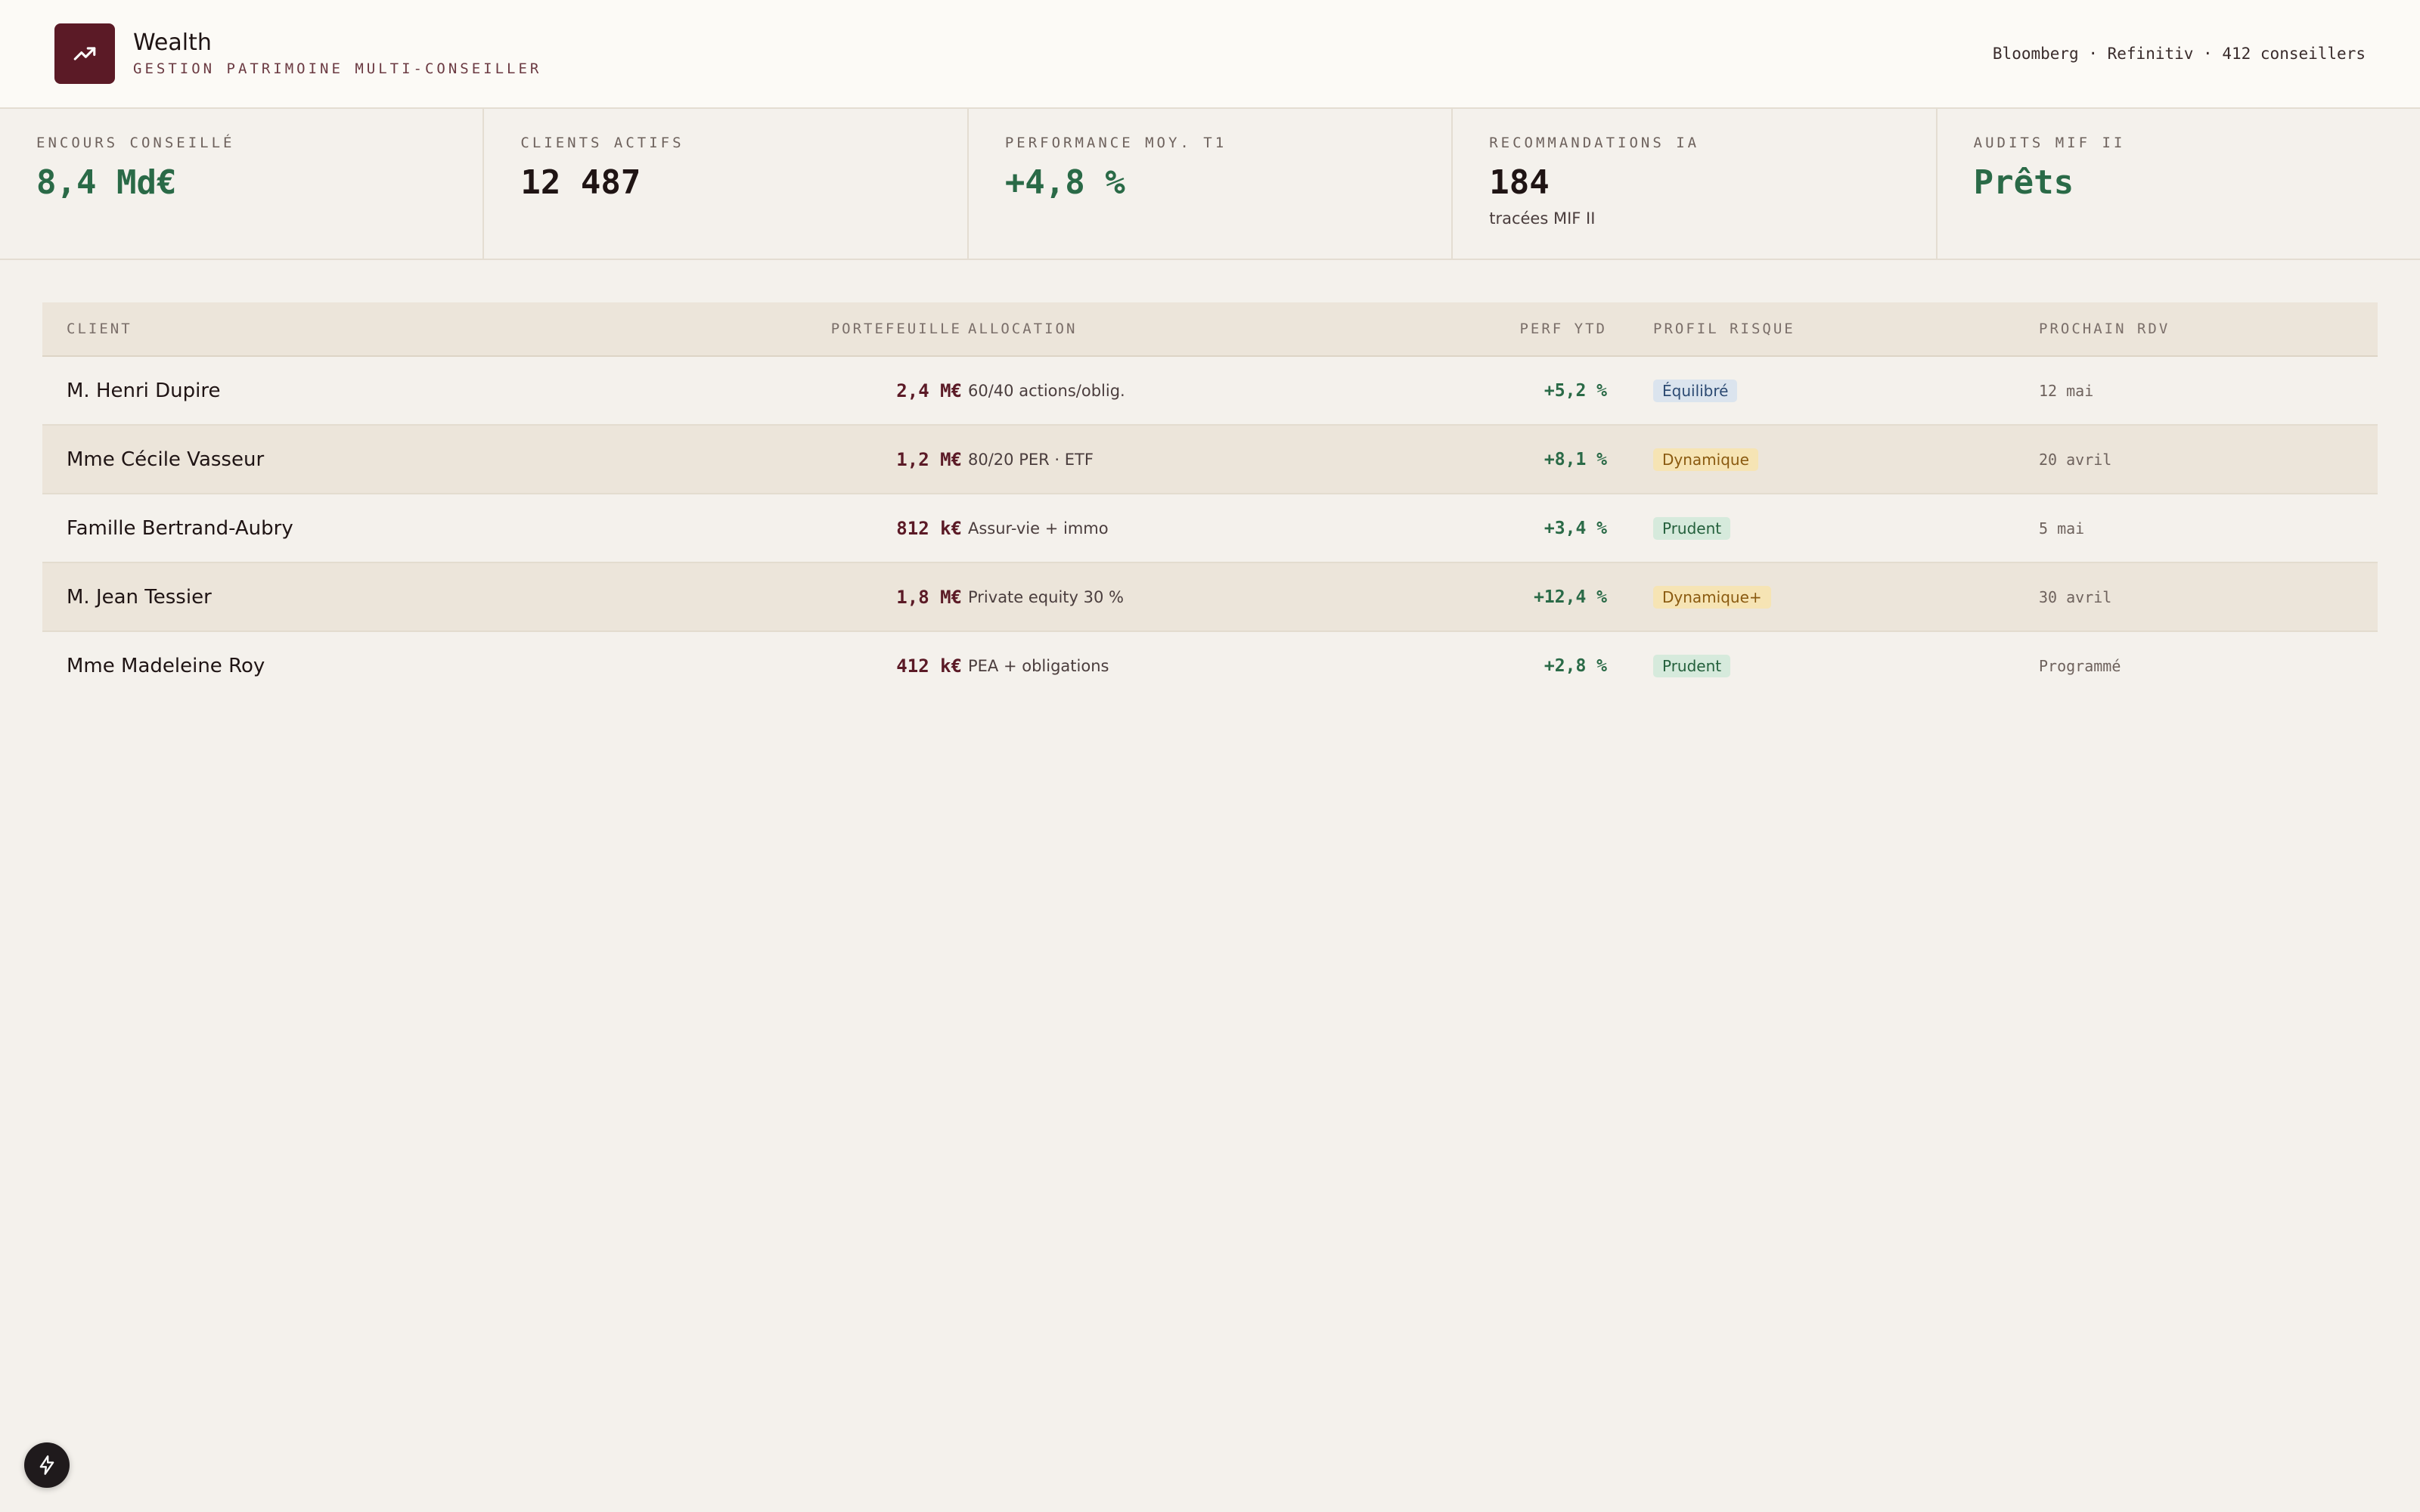  Describe the element at coordinates (2104, 329) in the screenshot. I see `header-rdv: PROCHAIN RDV` at that location.